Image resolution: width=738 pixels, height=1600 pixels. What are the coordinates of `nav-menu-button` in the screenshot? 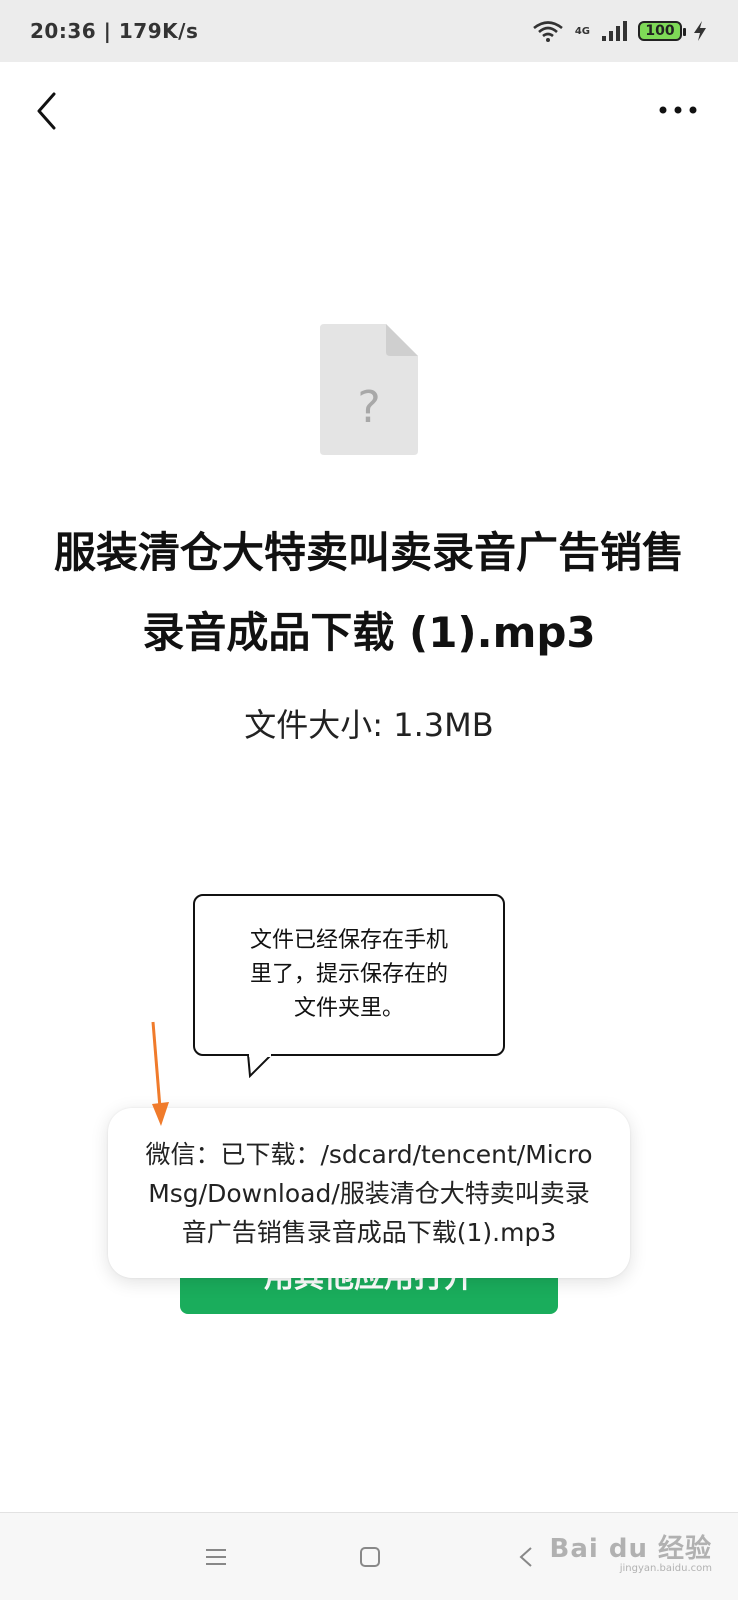 It's located at (216, 1557).